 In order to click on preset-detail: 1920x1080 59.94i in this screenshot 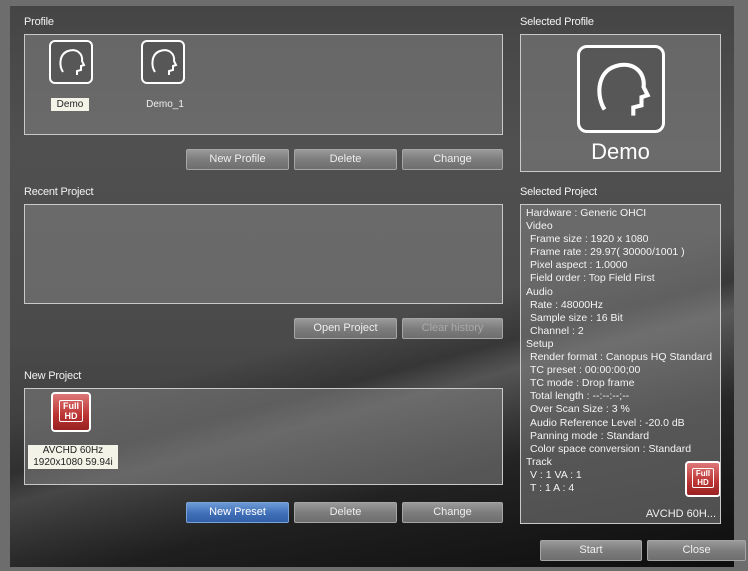, I will do `click(73, 462)`.